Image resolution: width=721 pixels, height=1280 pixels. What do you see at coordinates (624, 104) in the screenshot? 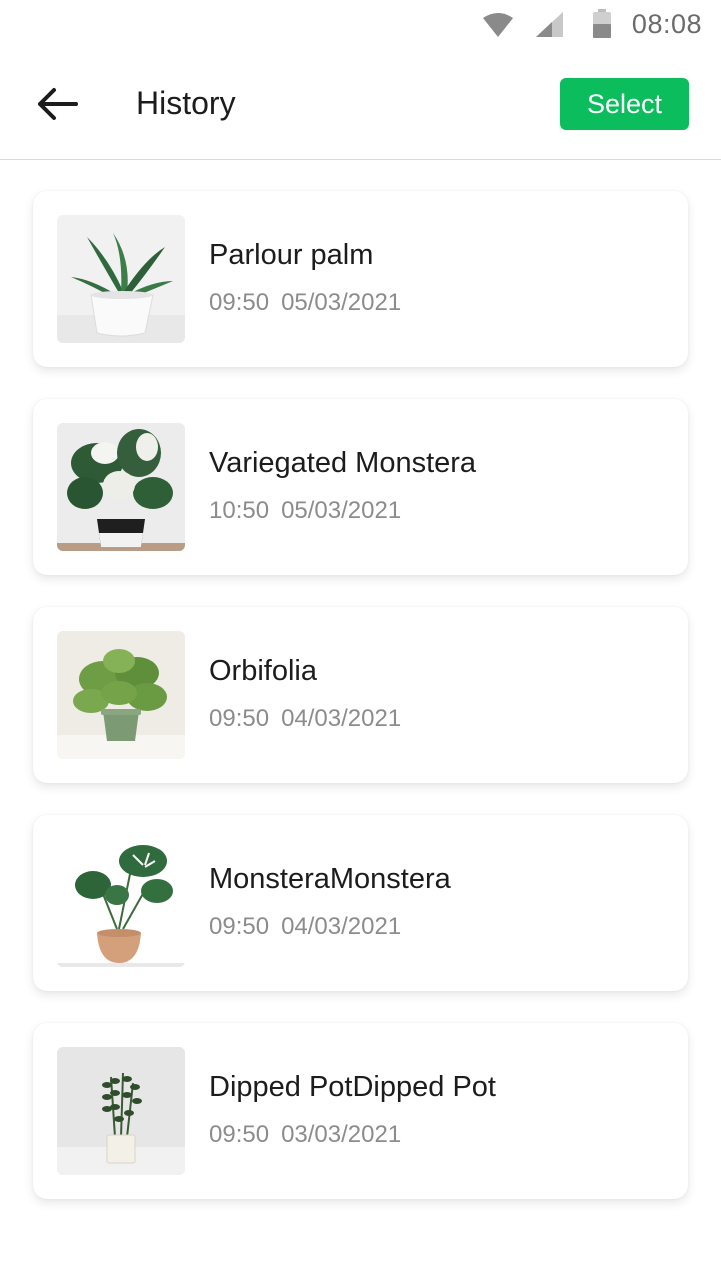
I see `select-button: Select` at bounding box center [624, 104].